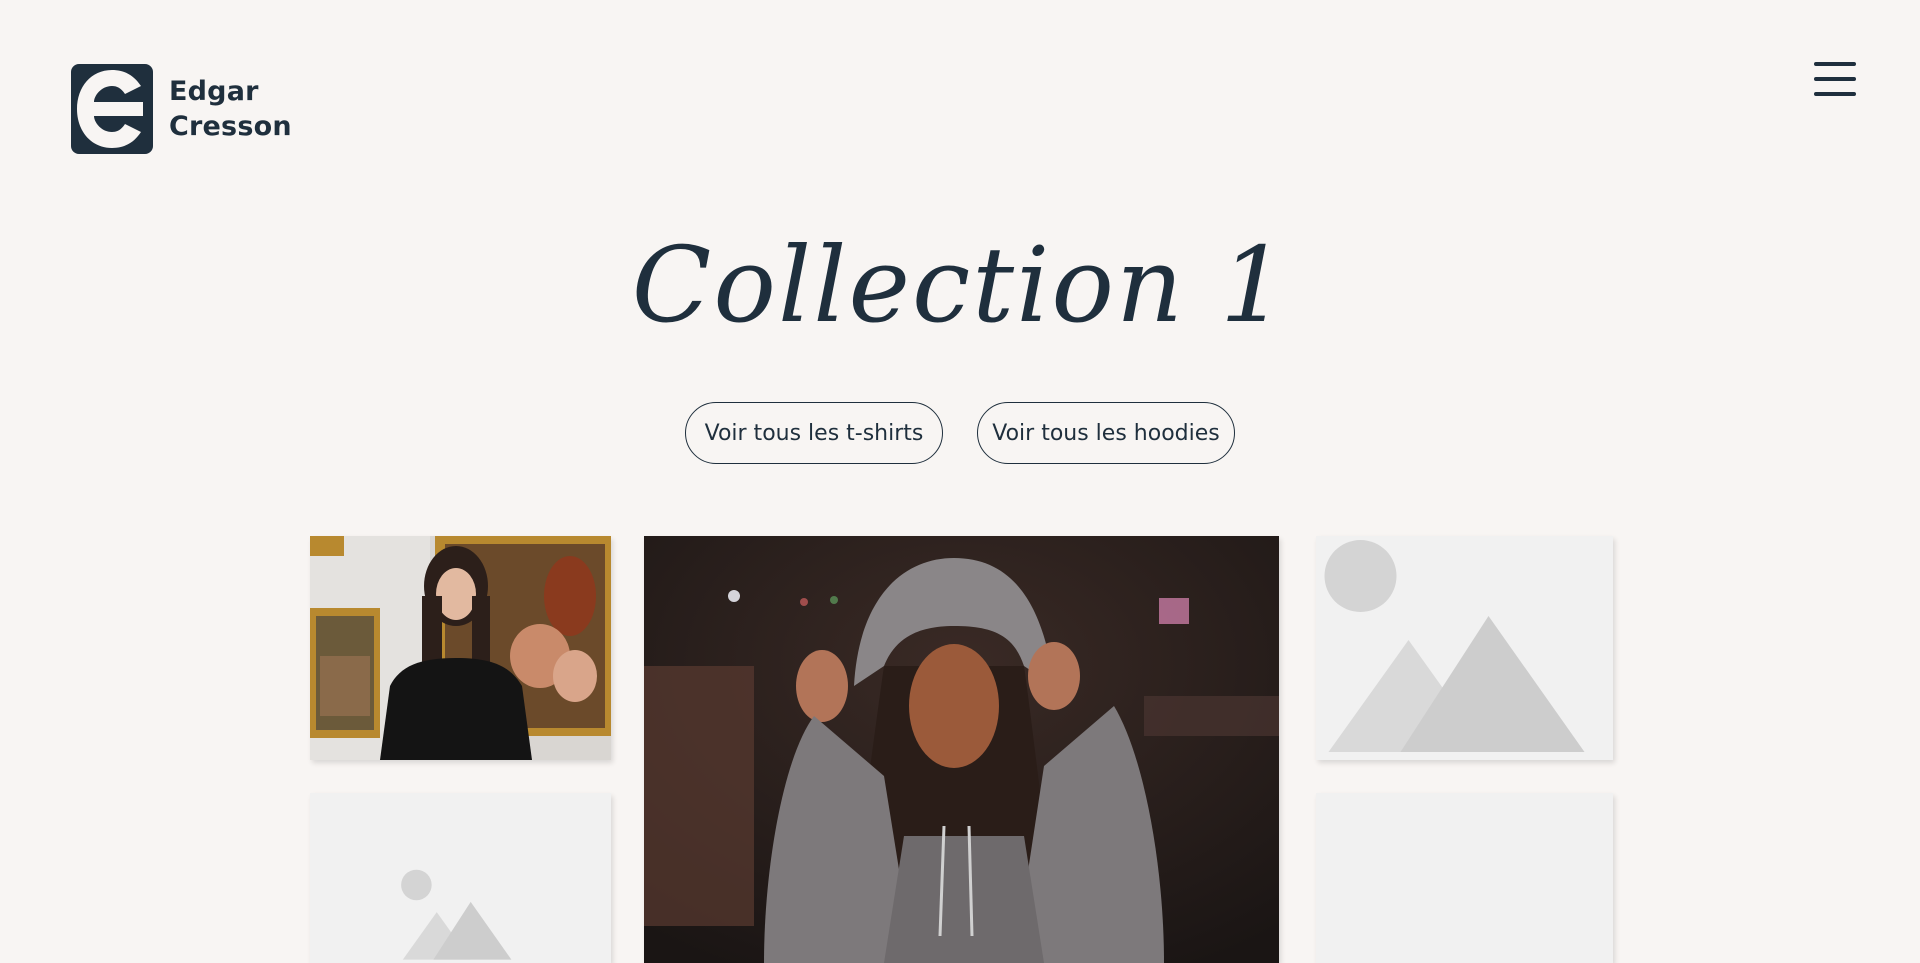 The height and width of the screenshot is (963, 1920). I want to click on view-all-tshirts-button: Voir tous les t-shirts, so click(814, 433).